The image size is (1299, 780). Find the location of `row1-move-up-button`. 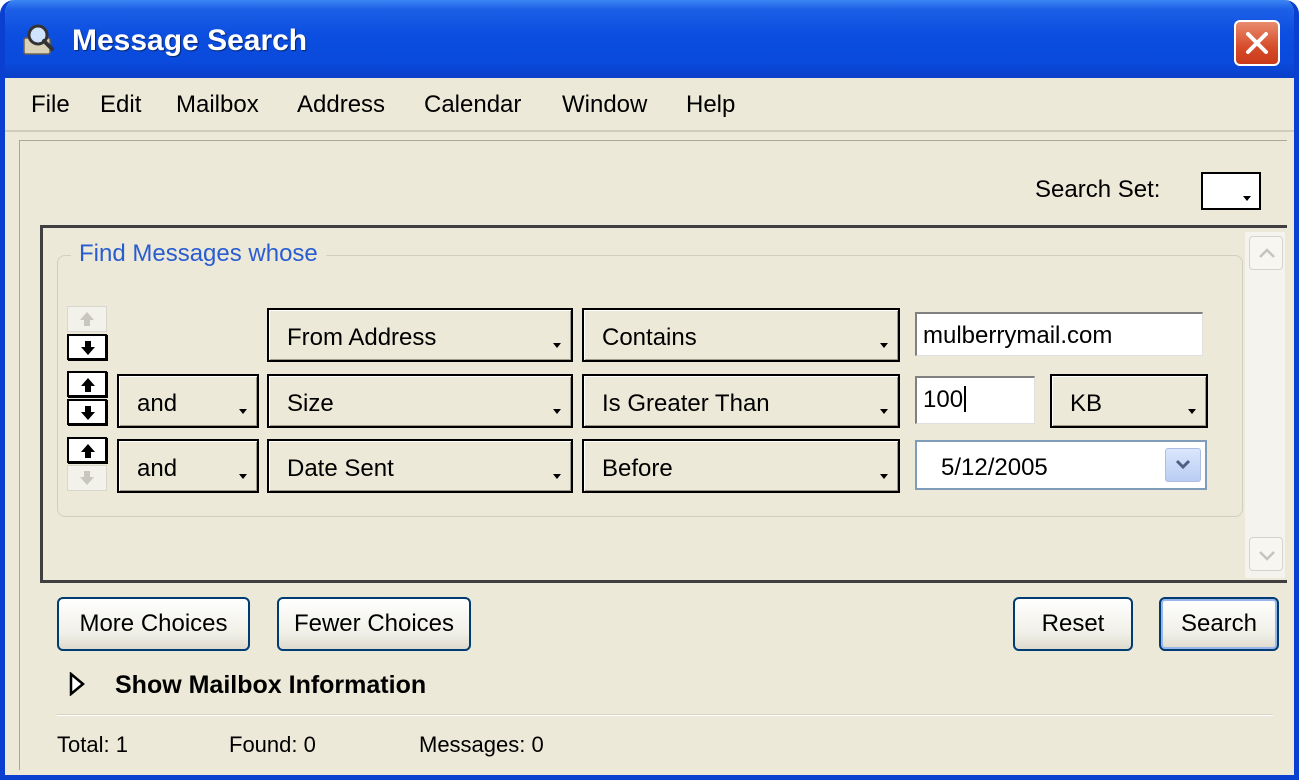

row1-move-up-button is located at coordinates (87, 319).